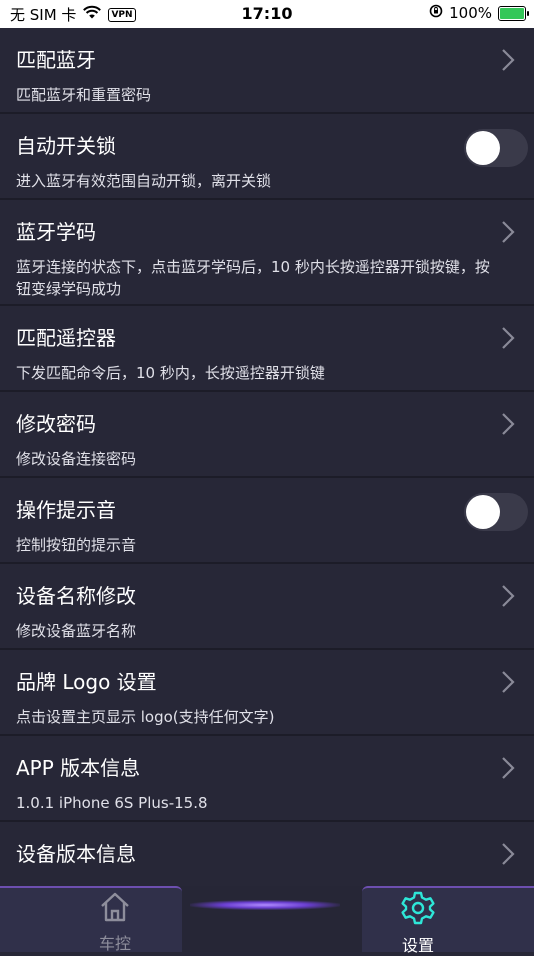 The image size is (534, 956). Describe the element at coordinates (267, 779) in the screenshot. I see `setting-row-app-version: APP 版本信息 1.0.1 iPhone 6S Plus-15.8` at that location.